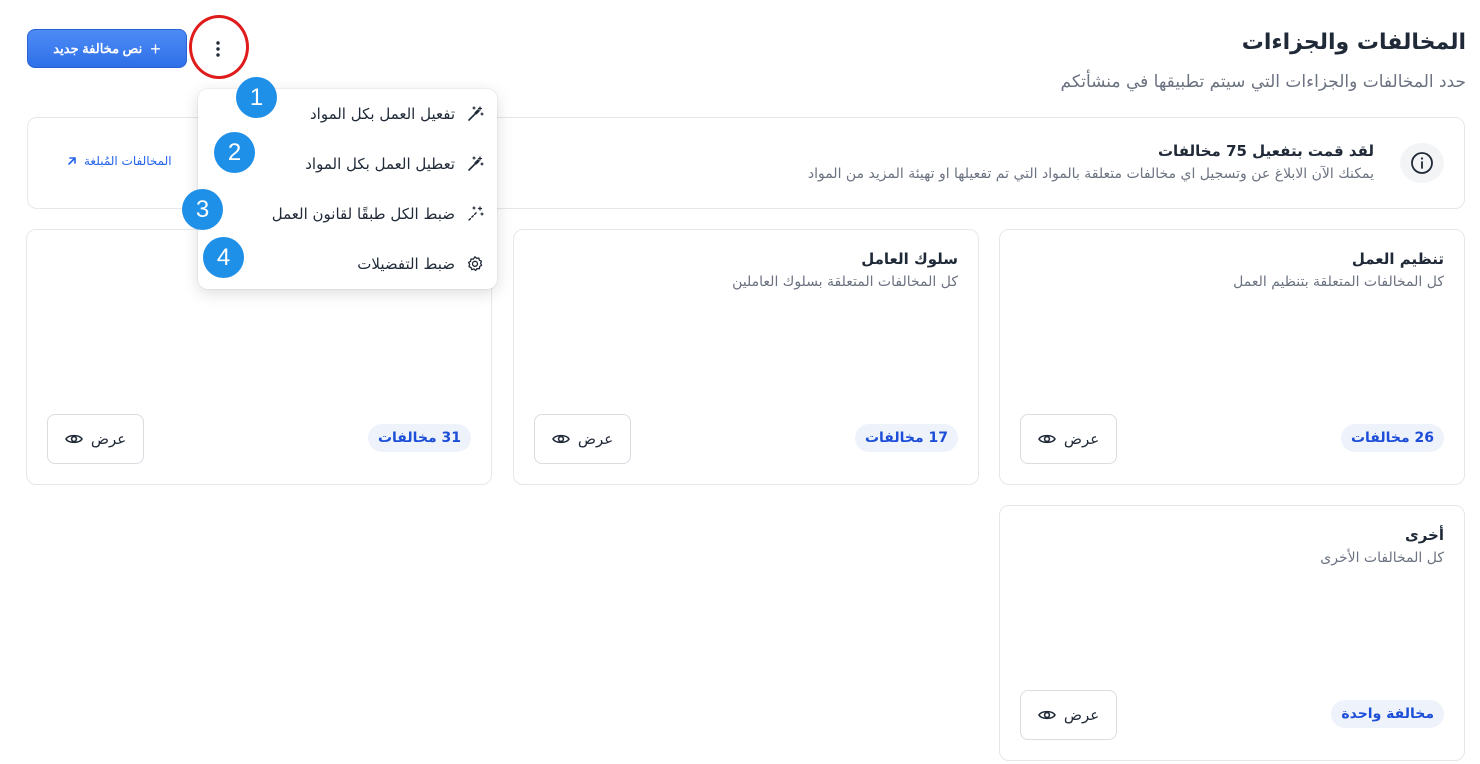 The height and width of the screenshot is (764, 1480). I want to click on card-description: كل المخالفات الأخرى, so click(1382, 558).